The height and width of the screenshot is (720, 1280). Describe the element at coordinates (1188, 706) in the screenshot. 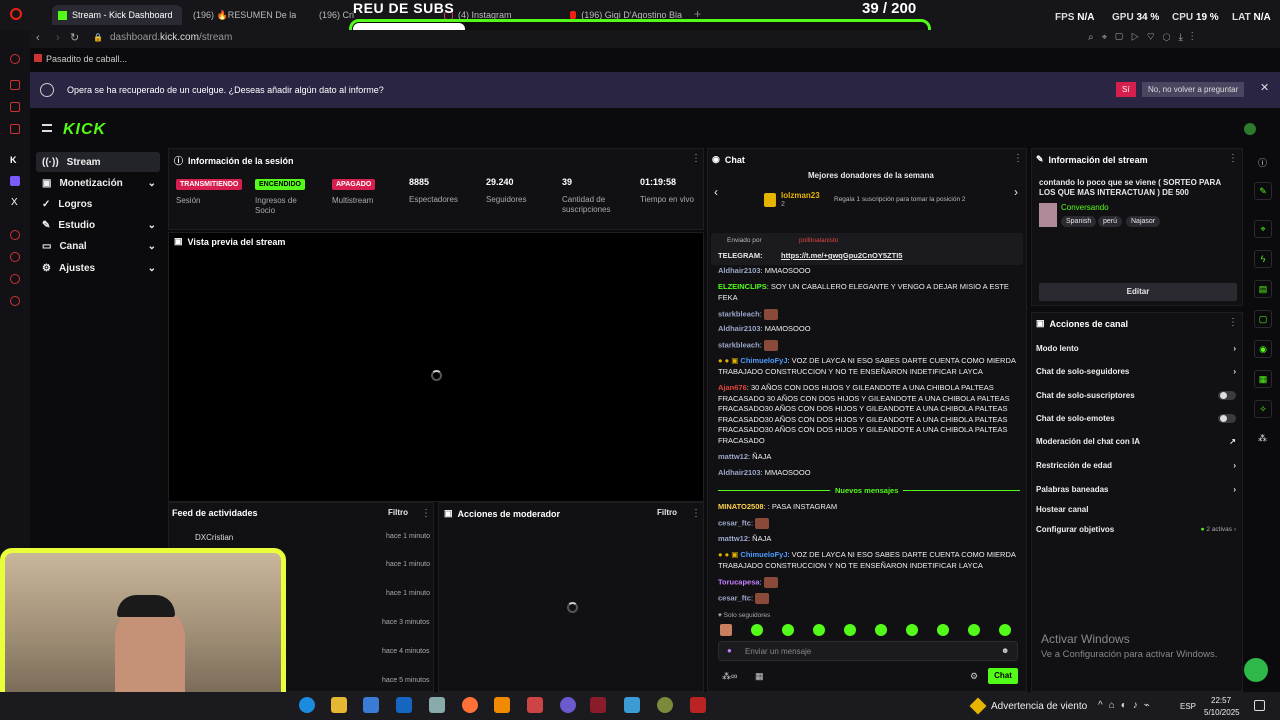

I see `language-indicator: ESP` at that location.